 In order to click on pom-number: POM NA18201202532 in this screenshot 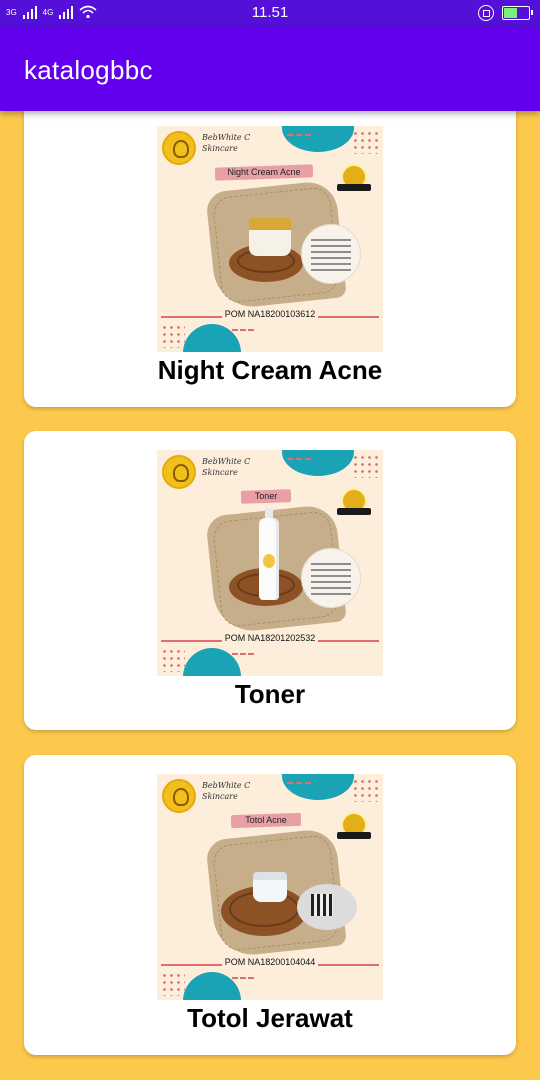, I will do `click(270, 638)`.